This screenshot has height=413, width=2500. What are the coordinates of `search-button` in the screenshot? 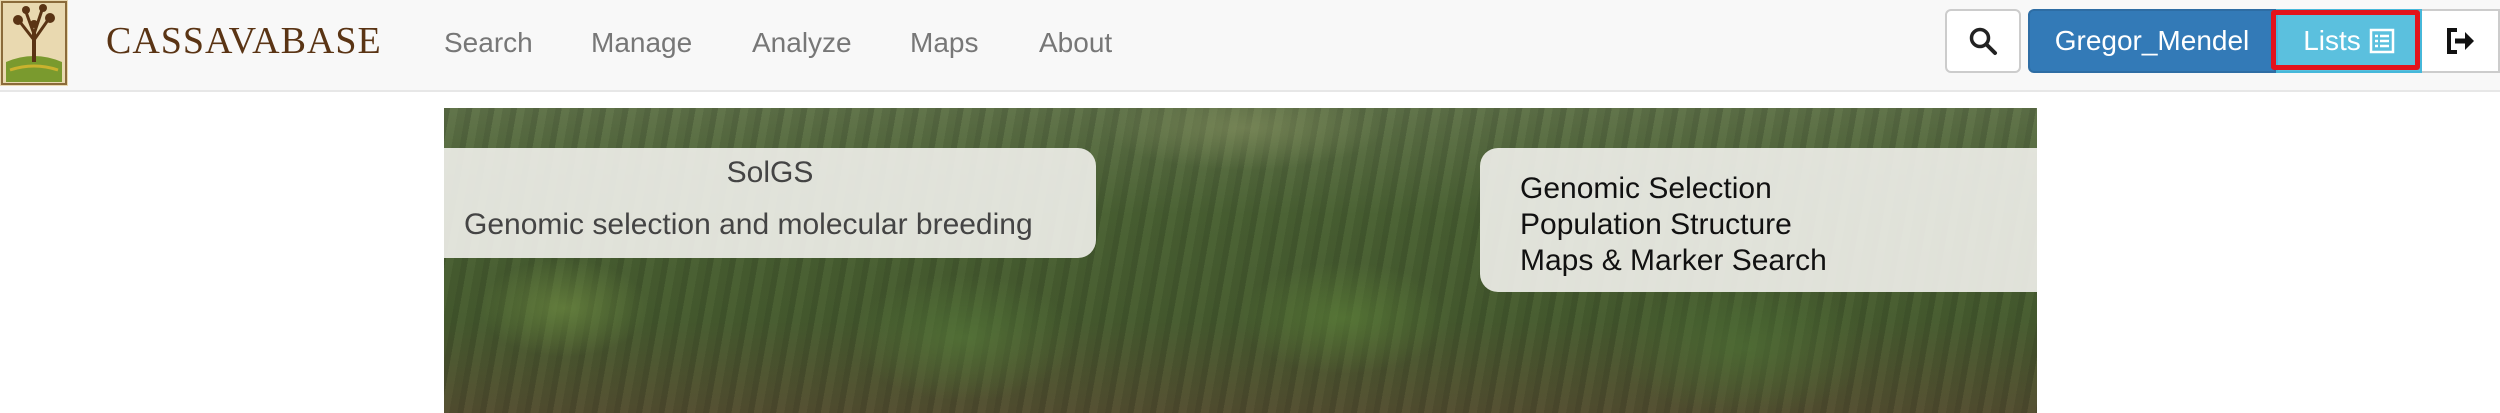 It's located at (1983, 41).